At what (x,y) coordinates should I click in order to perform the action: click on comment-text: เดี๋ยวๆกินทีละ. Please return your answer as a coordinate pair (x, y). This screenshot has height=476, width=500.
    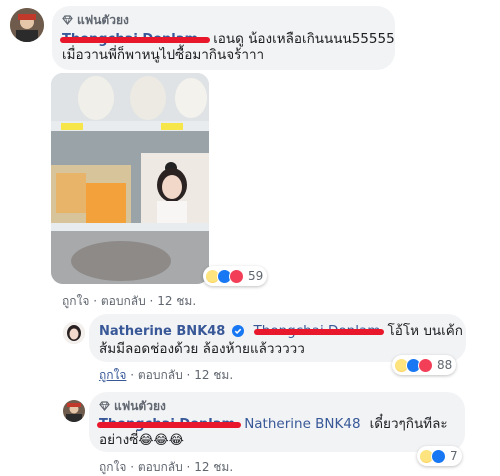
    Looking at the image, I should click on (408, 424).